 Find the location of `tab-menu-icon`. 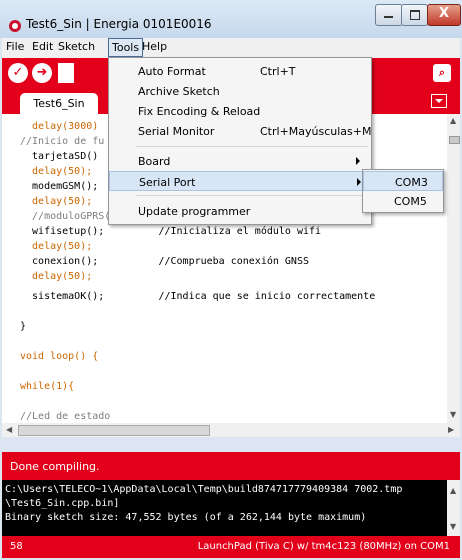

tab-menu-icon is located at coordinates (439, 101).